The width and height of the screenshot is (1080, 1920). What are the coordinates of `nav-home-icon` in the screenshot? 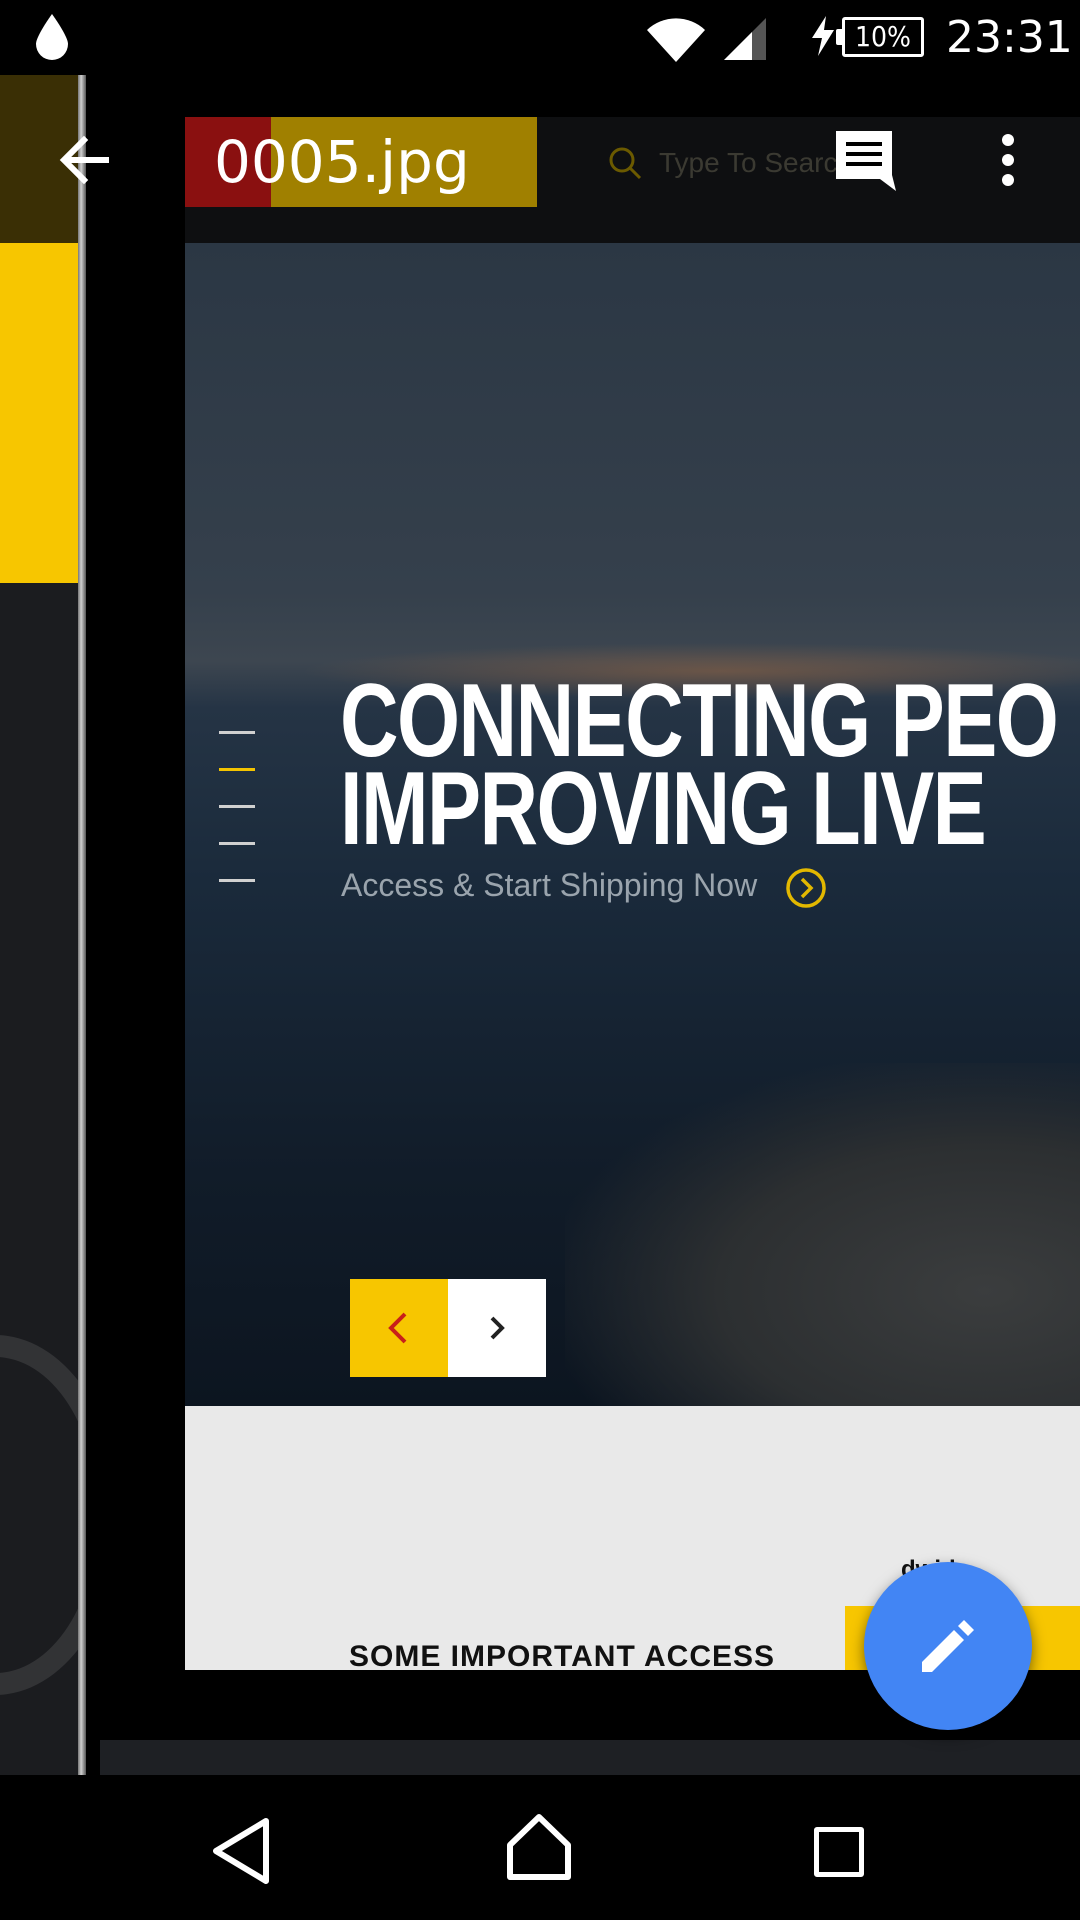 It's located at (539, 1847).